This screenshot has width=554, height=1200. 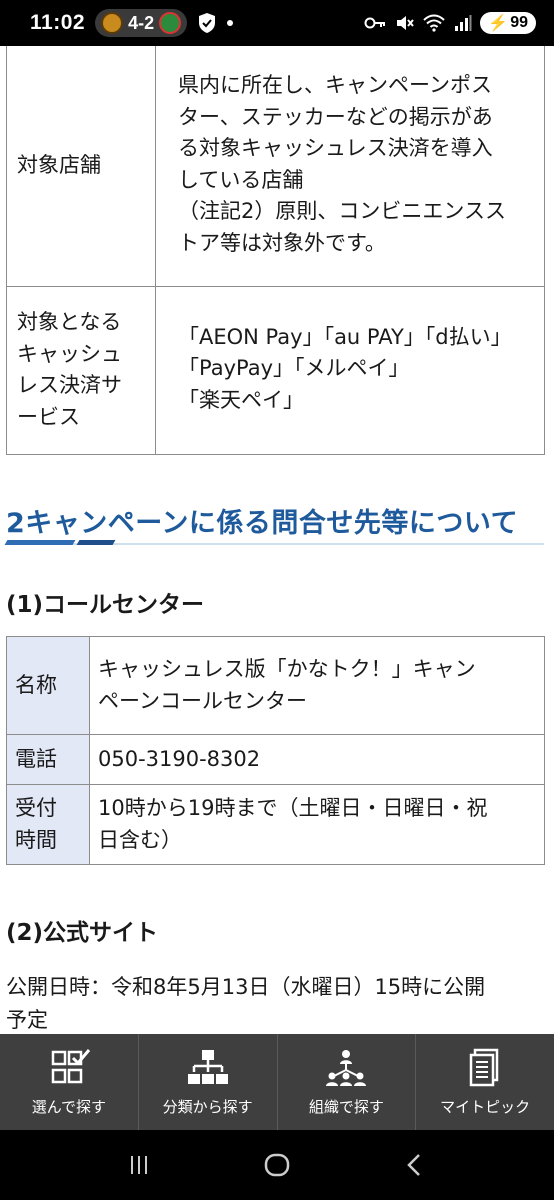 What do you see at coordinates (241, 179) in the screenshot?
I see `value-line: している店舗` at bounding box center [241, 179].